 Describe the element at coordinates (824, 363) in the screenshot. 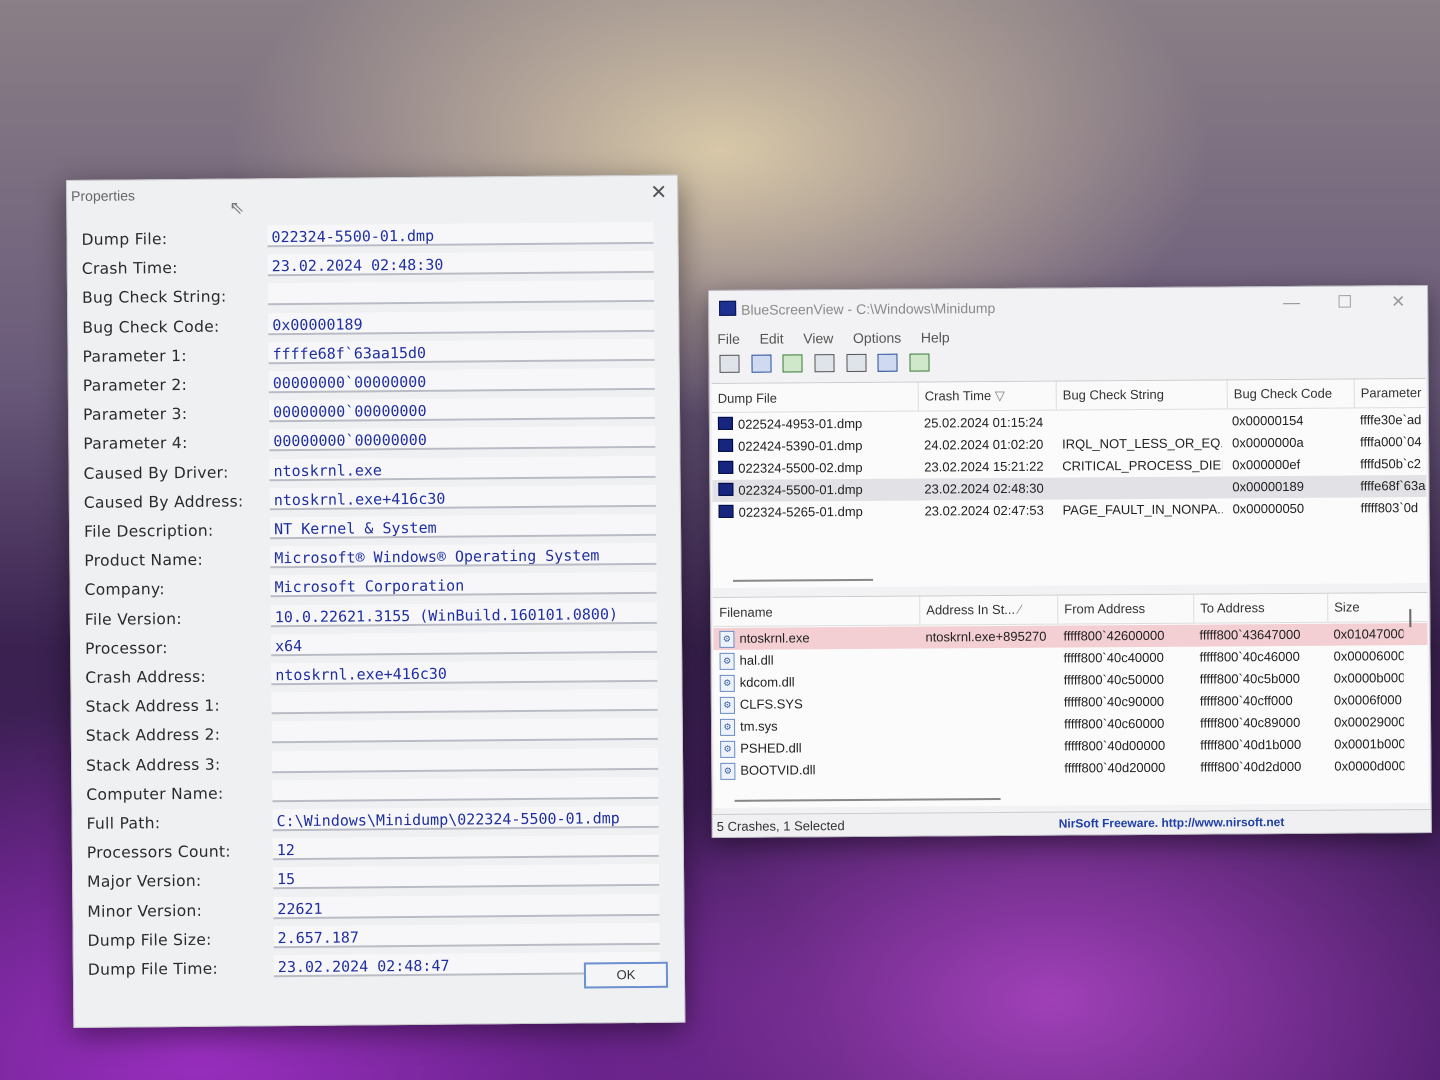

I see `copy-icon` at that location.